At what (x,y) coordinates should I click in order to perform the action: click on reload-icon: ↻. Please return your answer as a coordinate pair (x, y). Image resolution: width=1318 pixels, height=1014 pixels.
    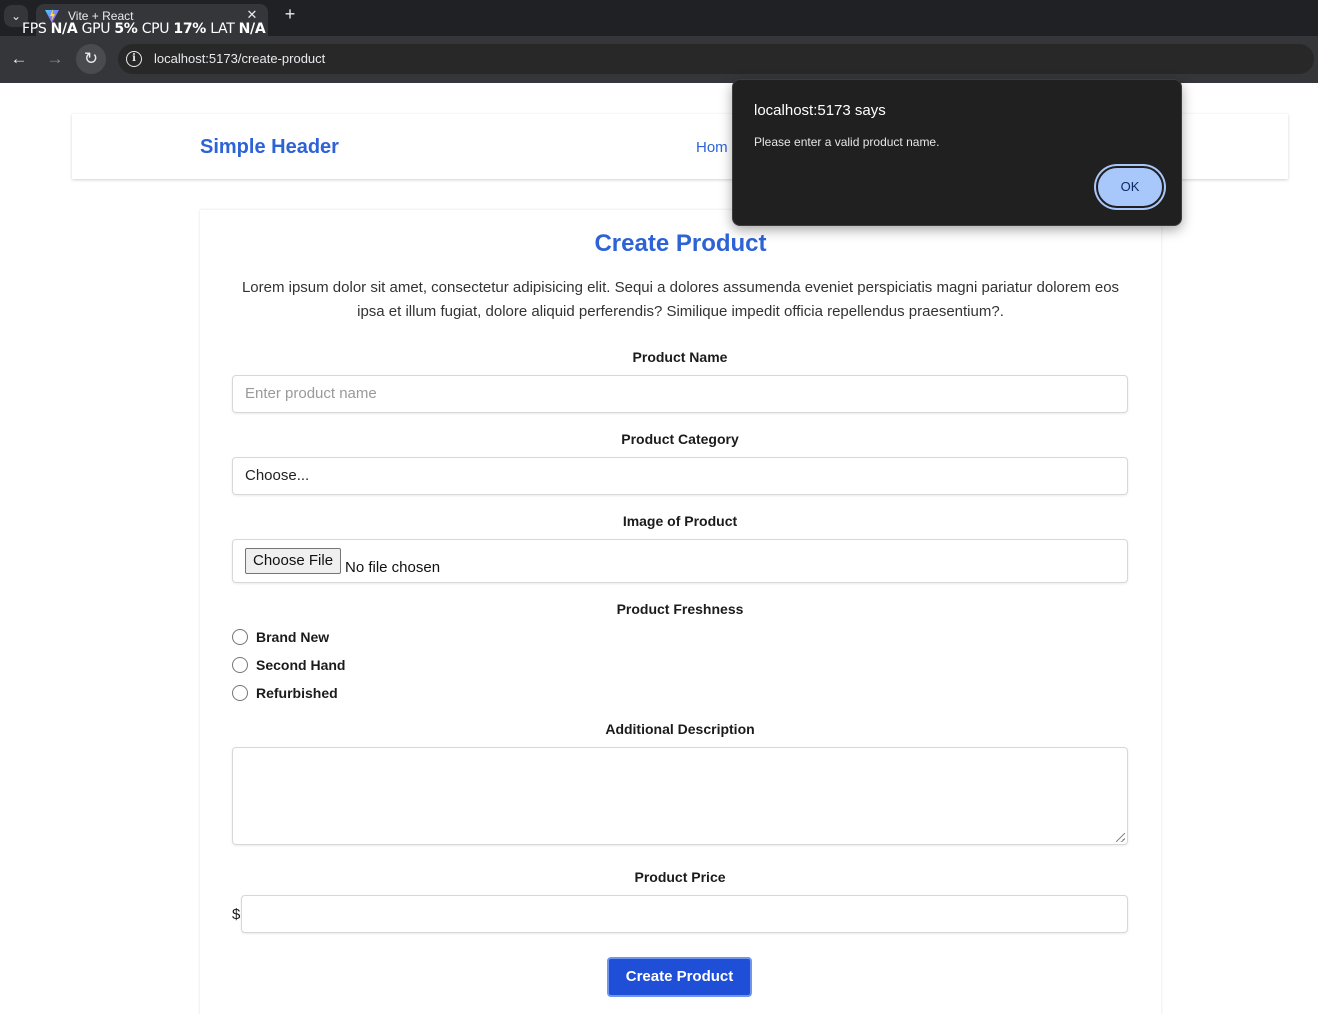
    Looking at the image, I should click on (91, 59).